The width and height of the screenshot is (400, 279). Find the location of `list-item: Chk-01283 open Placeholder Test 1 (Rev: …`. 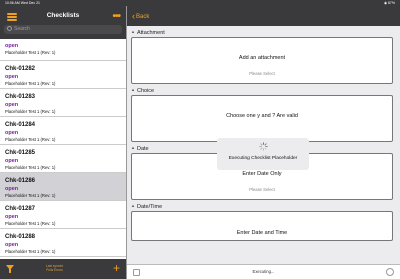

list-item: Chk-01283 open Placeholder Test 1 (Rev: … is located at coordinates (63, 103).